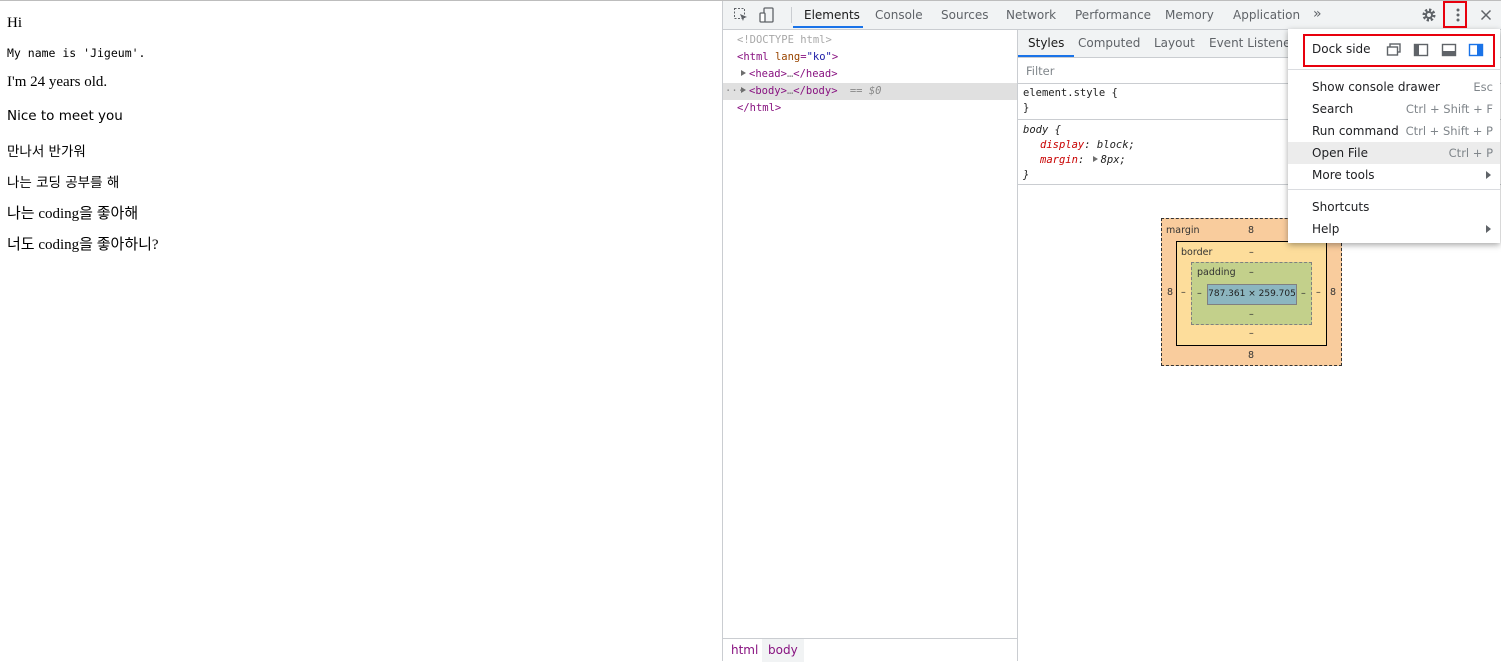 Image resolution: width=1501 pixels, height=662 pixels. Describe the element at coordinates (1026, 108) in the screenshot. I see `element-style-close: }` at that location.